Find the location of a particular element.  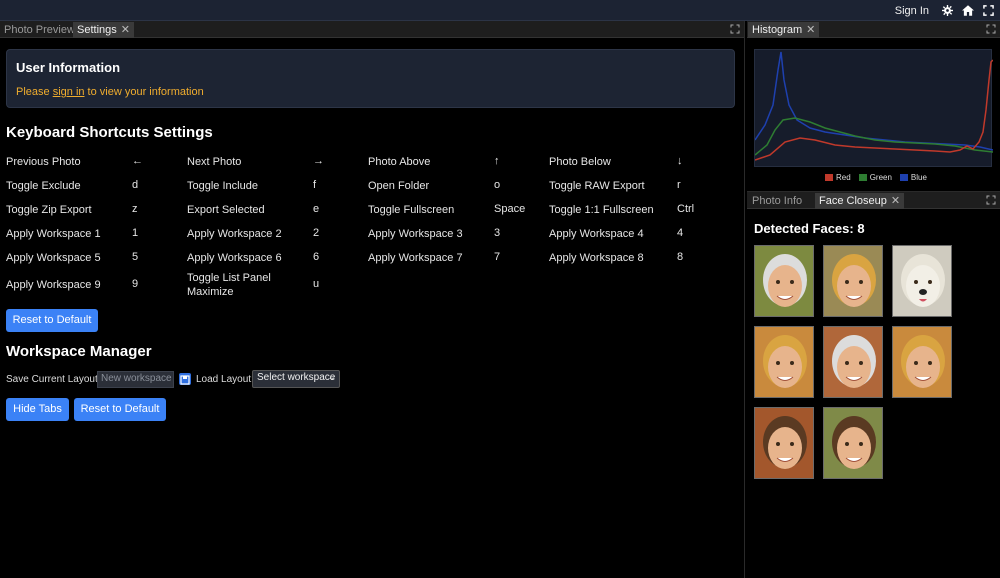

shortcut-key: Ctrl is located at coordinates (685, 209).